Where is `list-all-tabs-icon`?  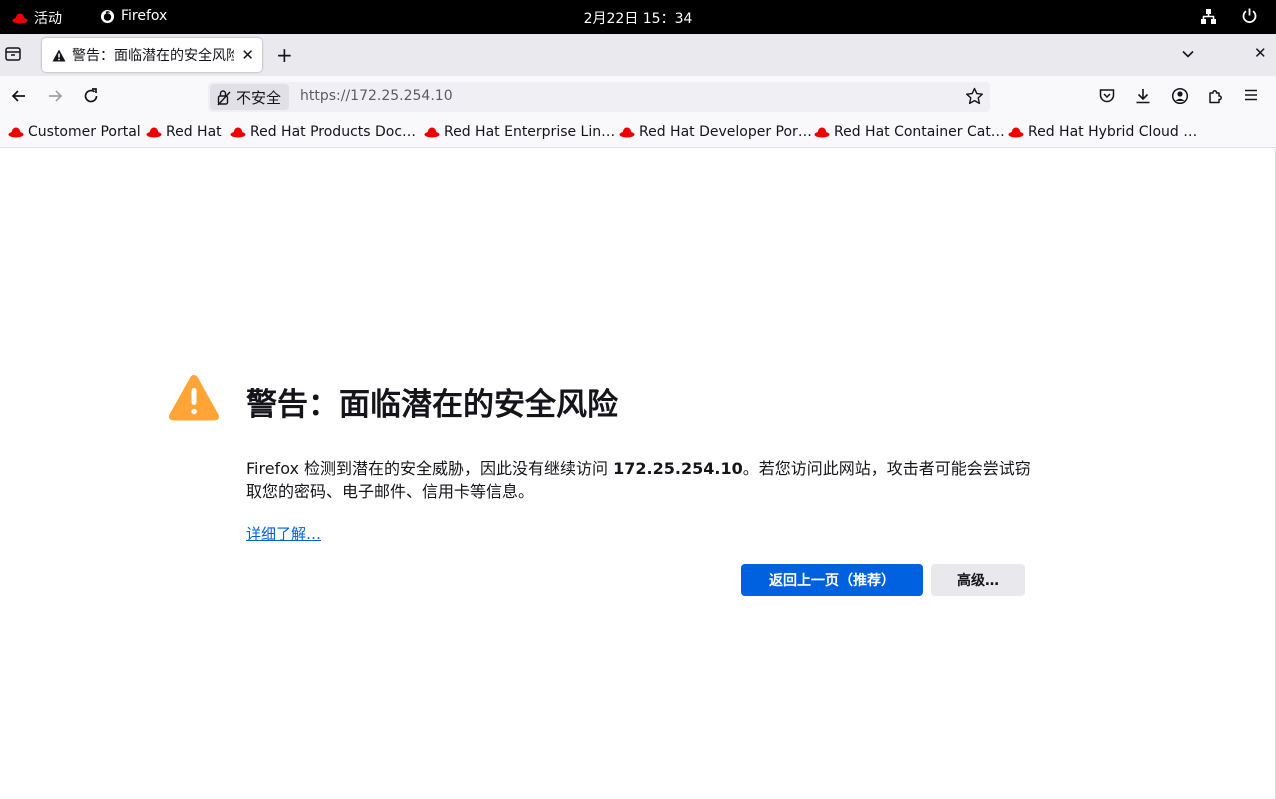
list-all-tabs-icon is located at coordinates (1188, 56).